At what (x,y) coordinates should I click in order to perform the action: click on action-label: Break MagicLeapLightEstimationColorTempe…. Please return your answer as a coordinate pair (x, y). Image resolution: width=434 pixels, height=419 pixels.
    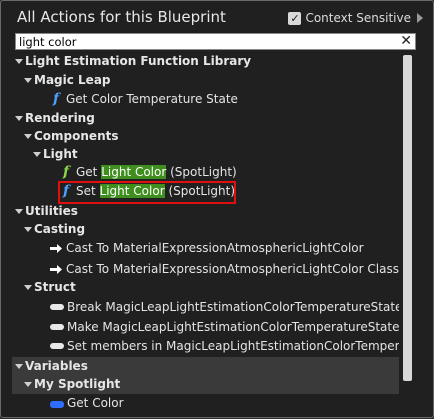
    Looking at the image, I should click on (233, 307).